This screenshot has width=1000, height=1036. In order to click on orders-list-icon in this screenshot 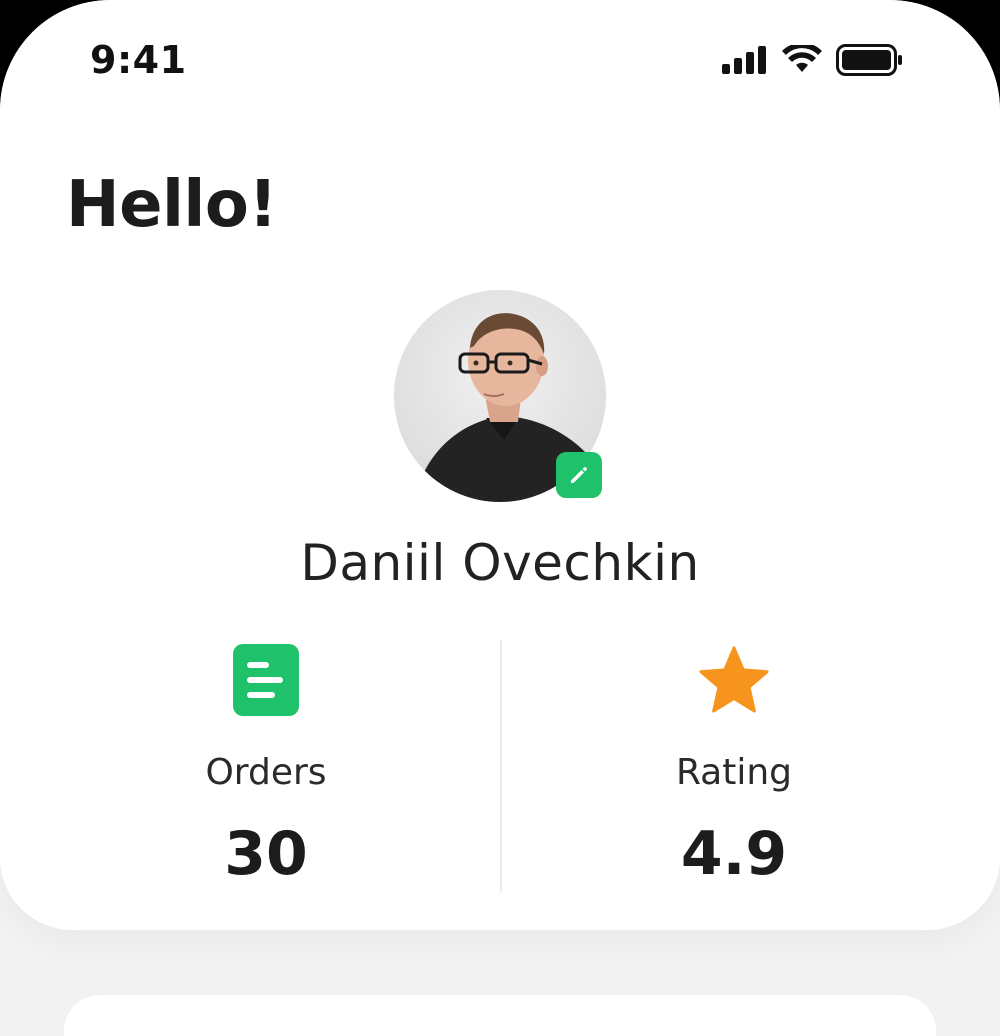, I will do `click(266, 680)`.